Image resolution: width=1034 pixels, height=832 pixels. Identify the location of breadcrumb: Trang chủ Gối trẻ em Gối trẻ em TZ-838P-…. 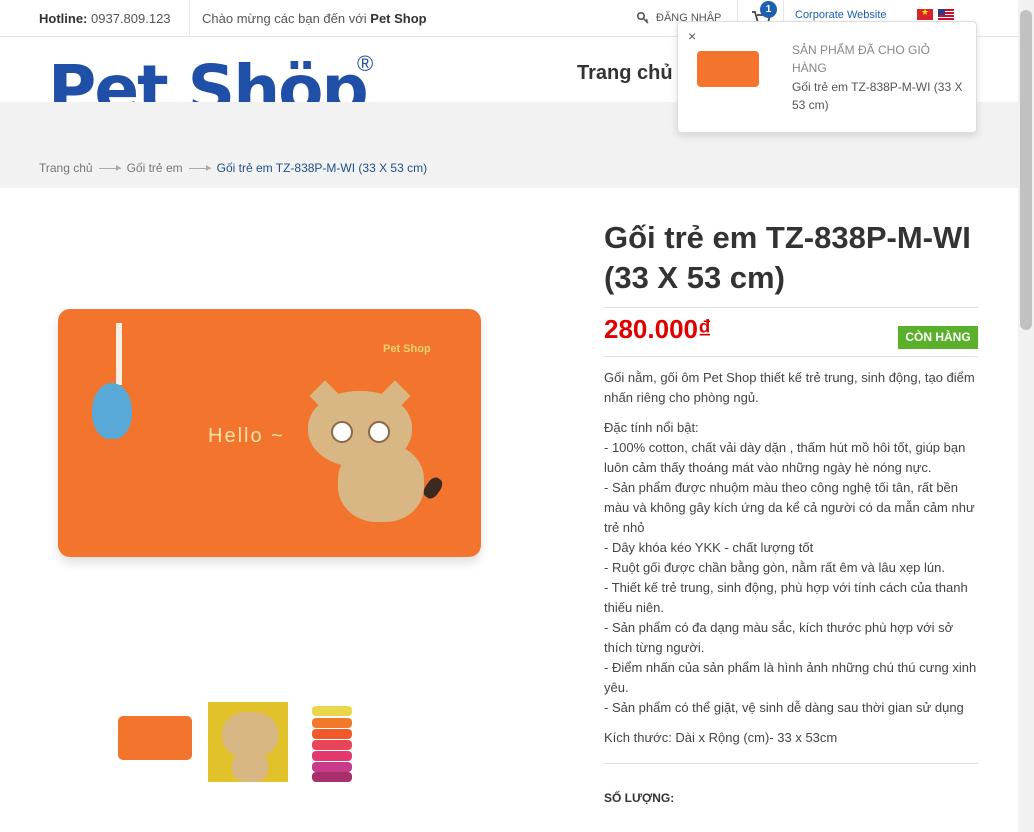
(233, 168).